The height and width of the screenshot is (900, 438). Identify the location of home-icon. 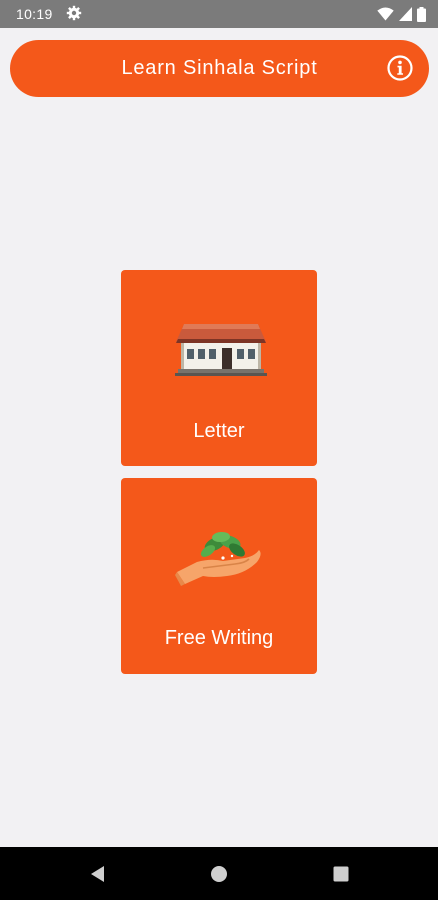
(219, 874).